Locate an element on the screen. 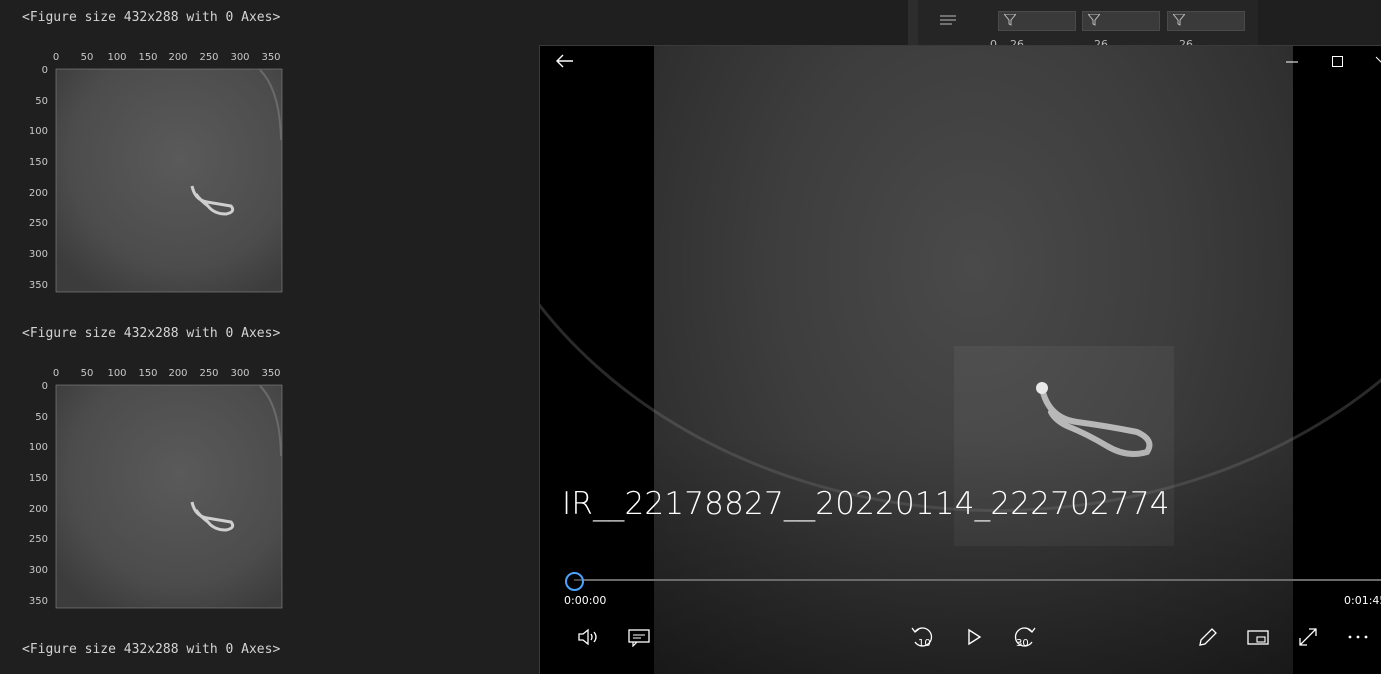 The image size is (1381, 674). skip-forward-button: 30 is located at coordinates (1024, 637).